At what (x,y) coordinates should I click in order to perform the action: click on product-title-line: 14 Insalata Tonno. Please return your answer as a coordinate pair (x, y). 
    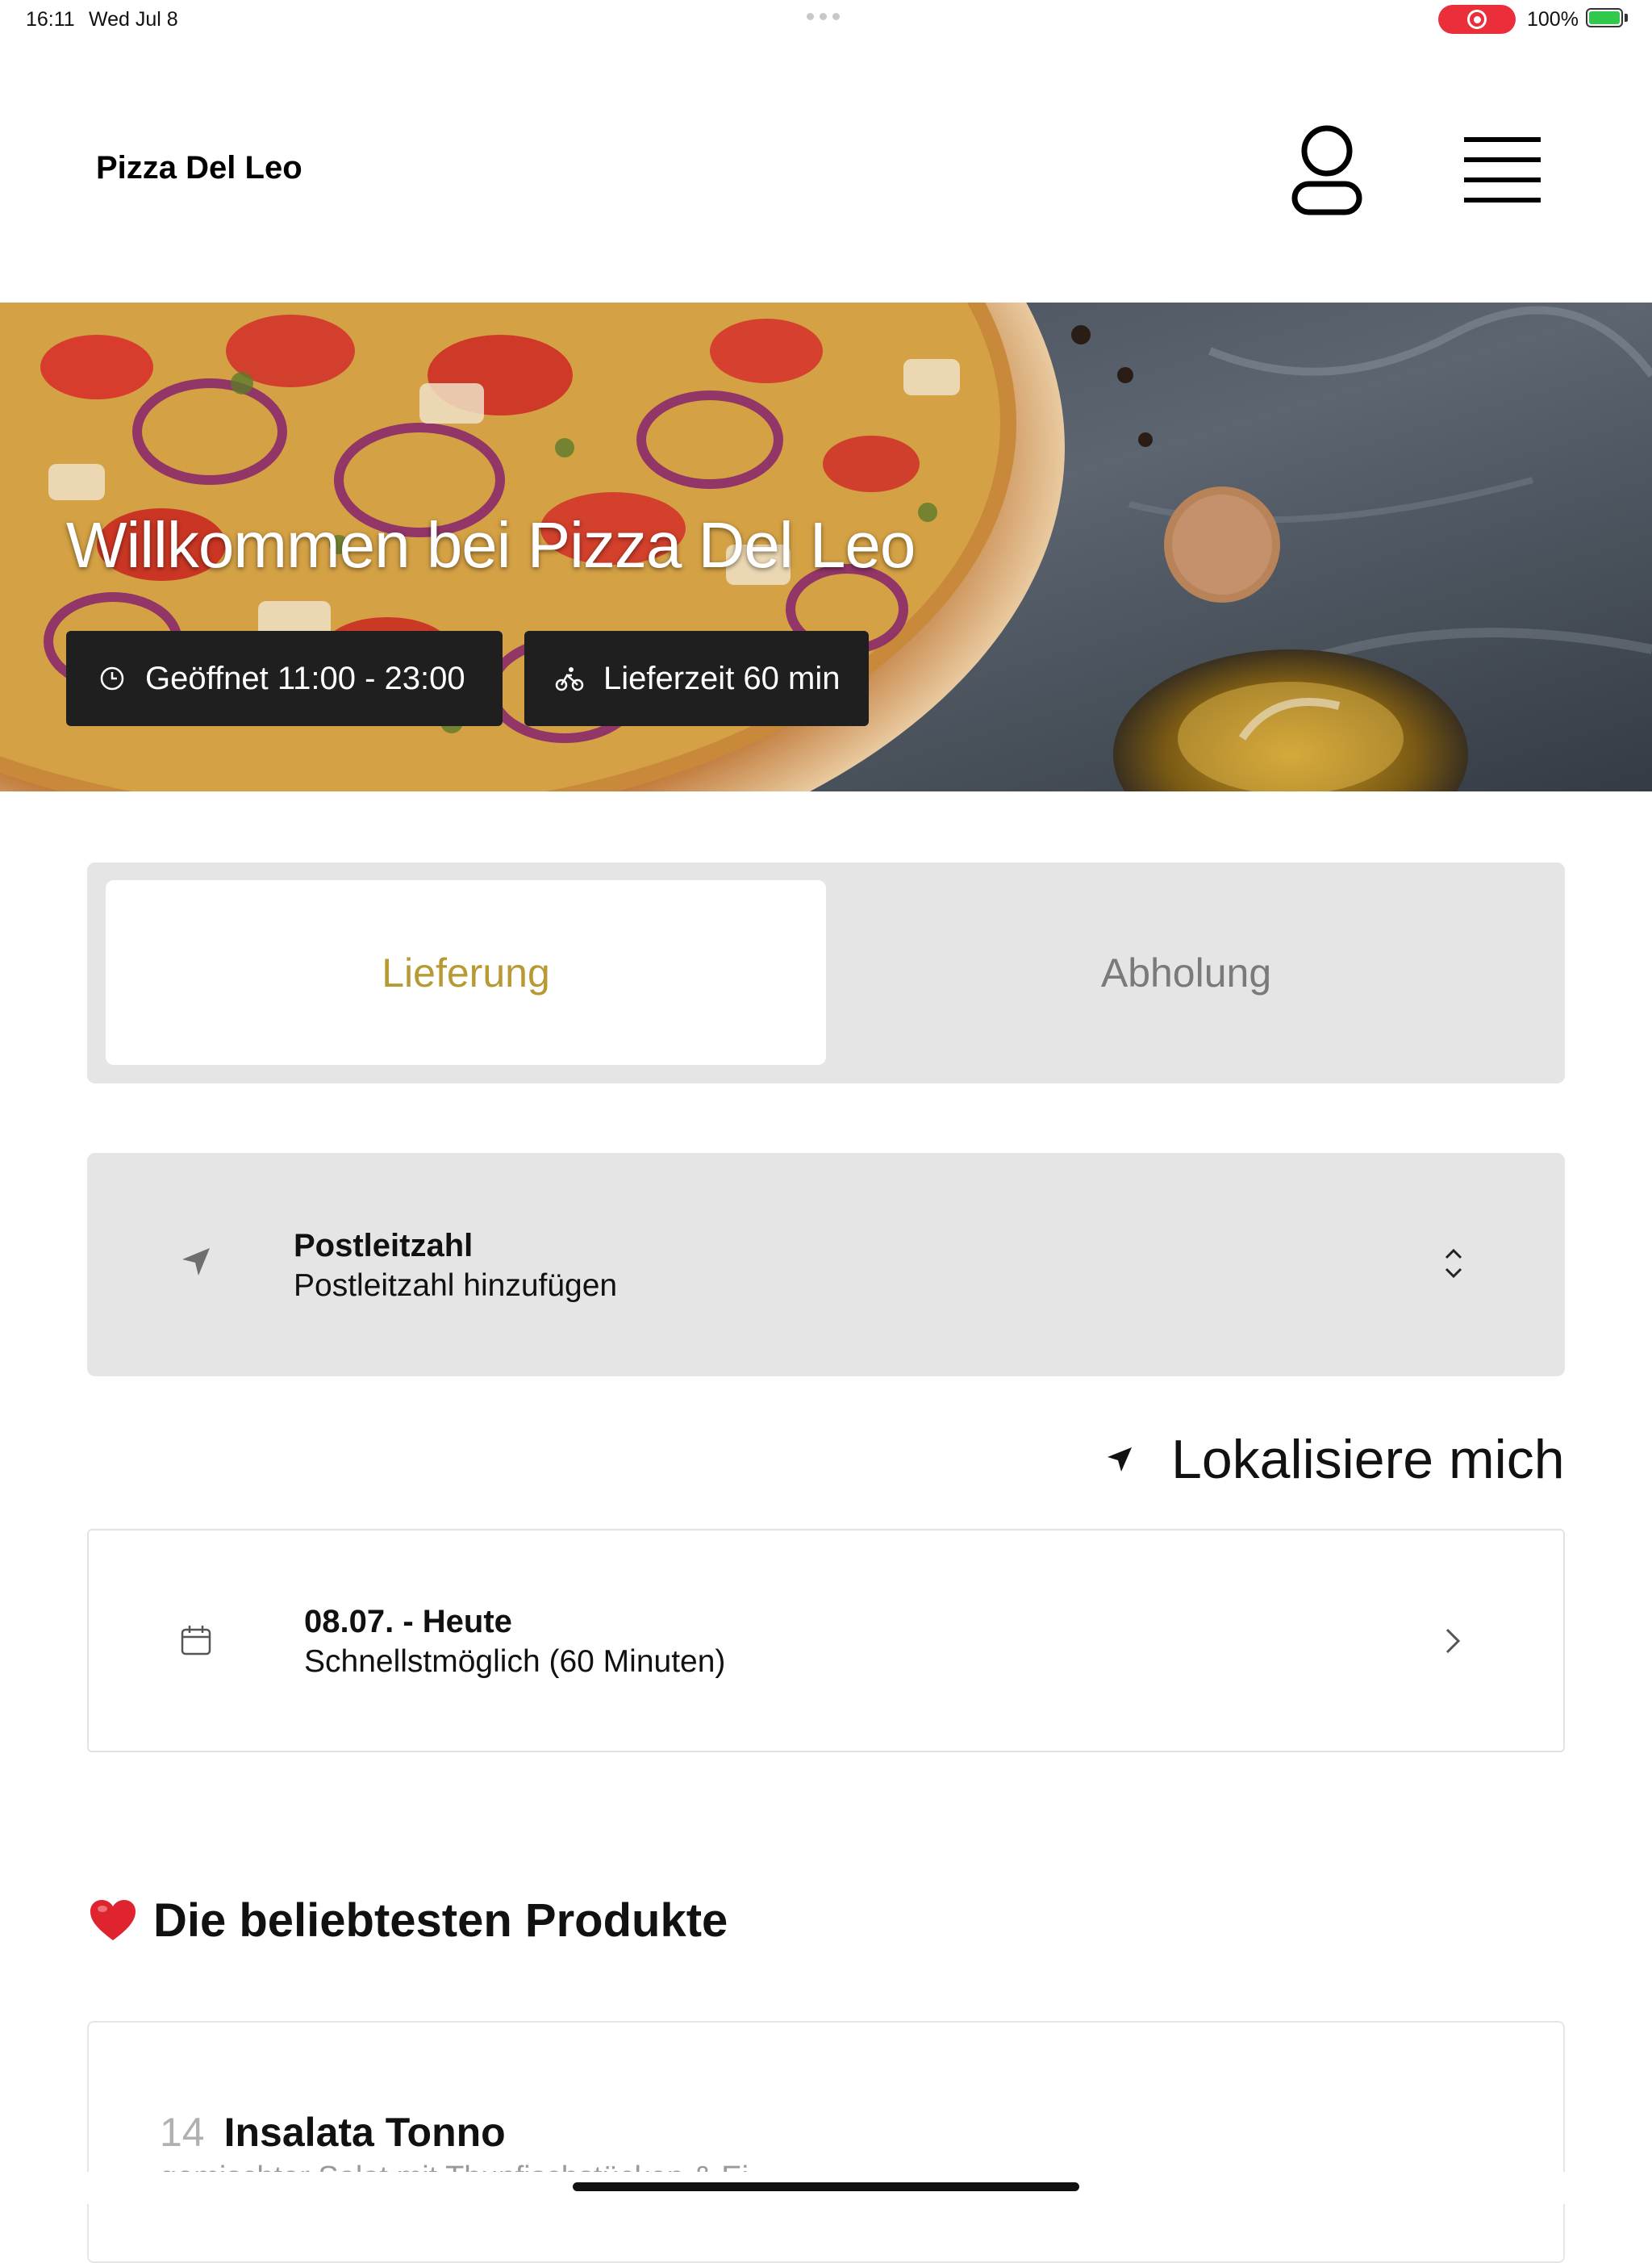
    Looking at the image, I should click on (333, 2132).